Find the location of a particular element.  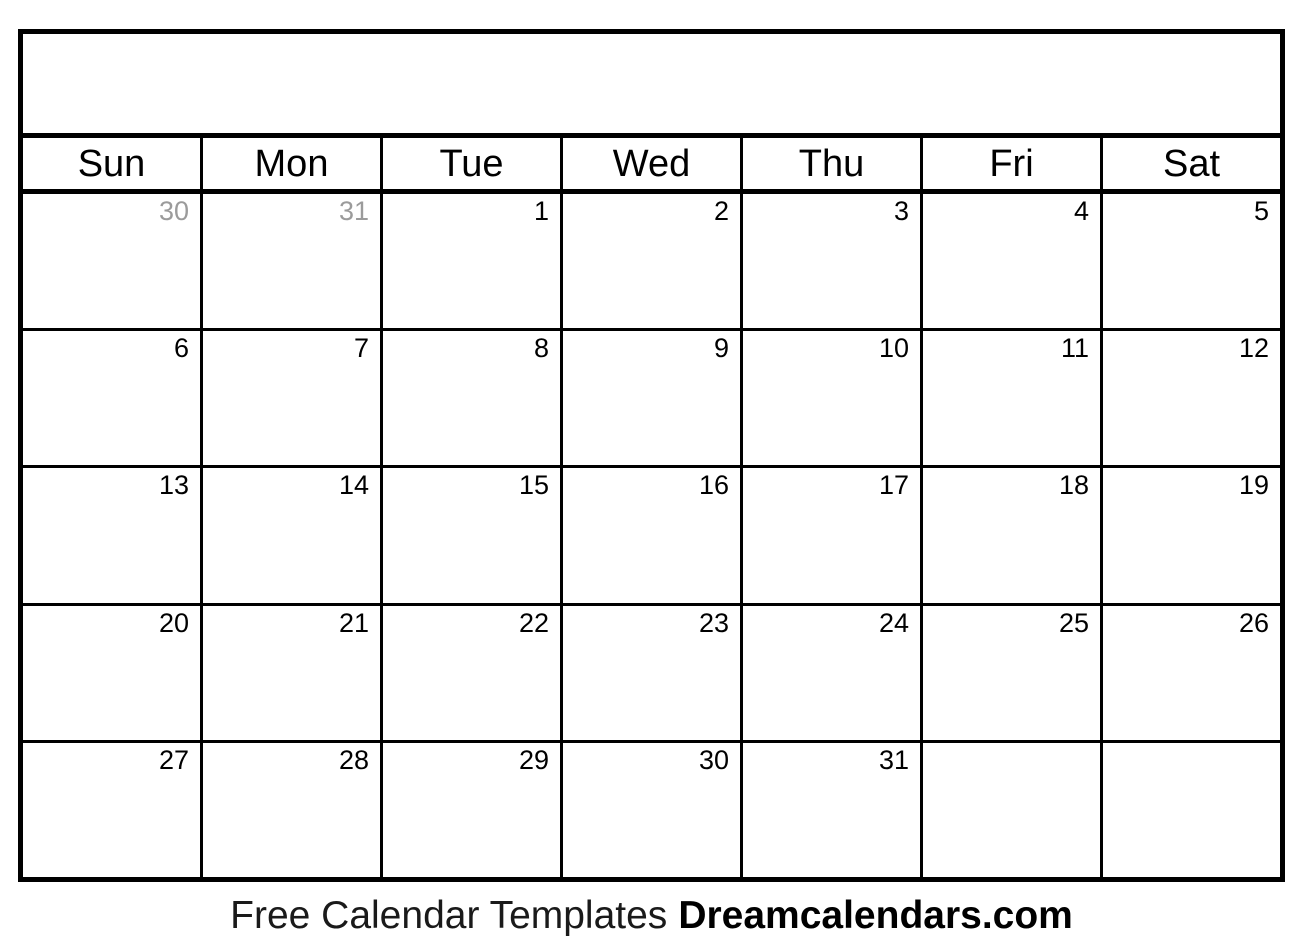

calendar-title-banner is located at coordinates (651, 86).